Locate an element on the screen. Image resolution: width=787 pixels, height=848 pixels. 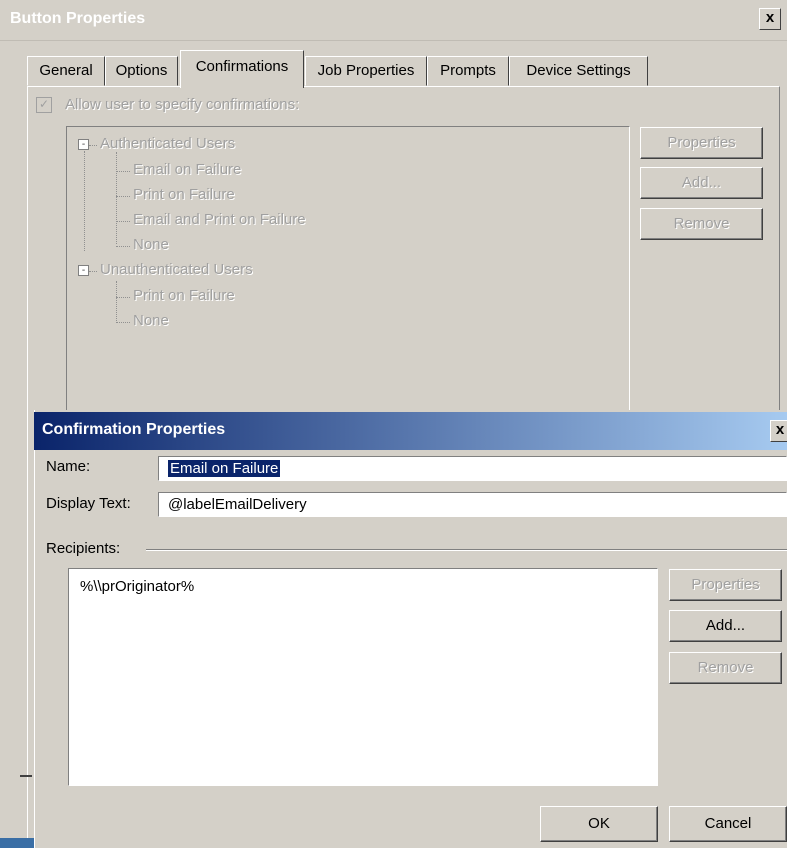
outer-window-title: Button Properties is located at coordinates (78, 18).